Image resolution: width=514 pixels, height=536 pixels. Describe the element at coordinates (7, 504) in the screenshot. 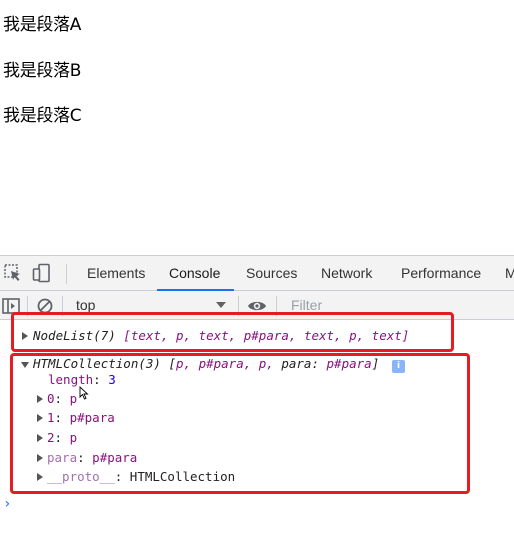

I see `console-prompt: ›` at that location.